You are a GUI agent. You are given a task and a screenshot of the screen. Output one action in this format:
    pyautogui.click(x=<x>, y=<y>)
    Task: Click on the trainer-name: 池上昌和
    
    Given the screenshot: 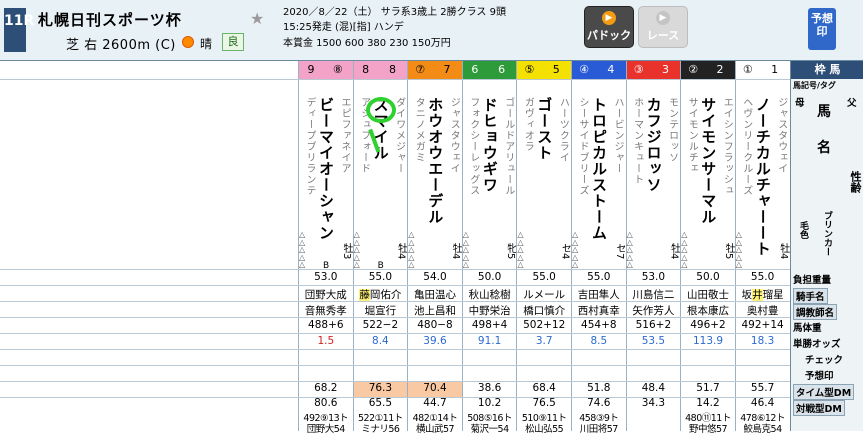 What is the action you would take?
    pyautogui.click(x=435, y=310)
    